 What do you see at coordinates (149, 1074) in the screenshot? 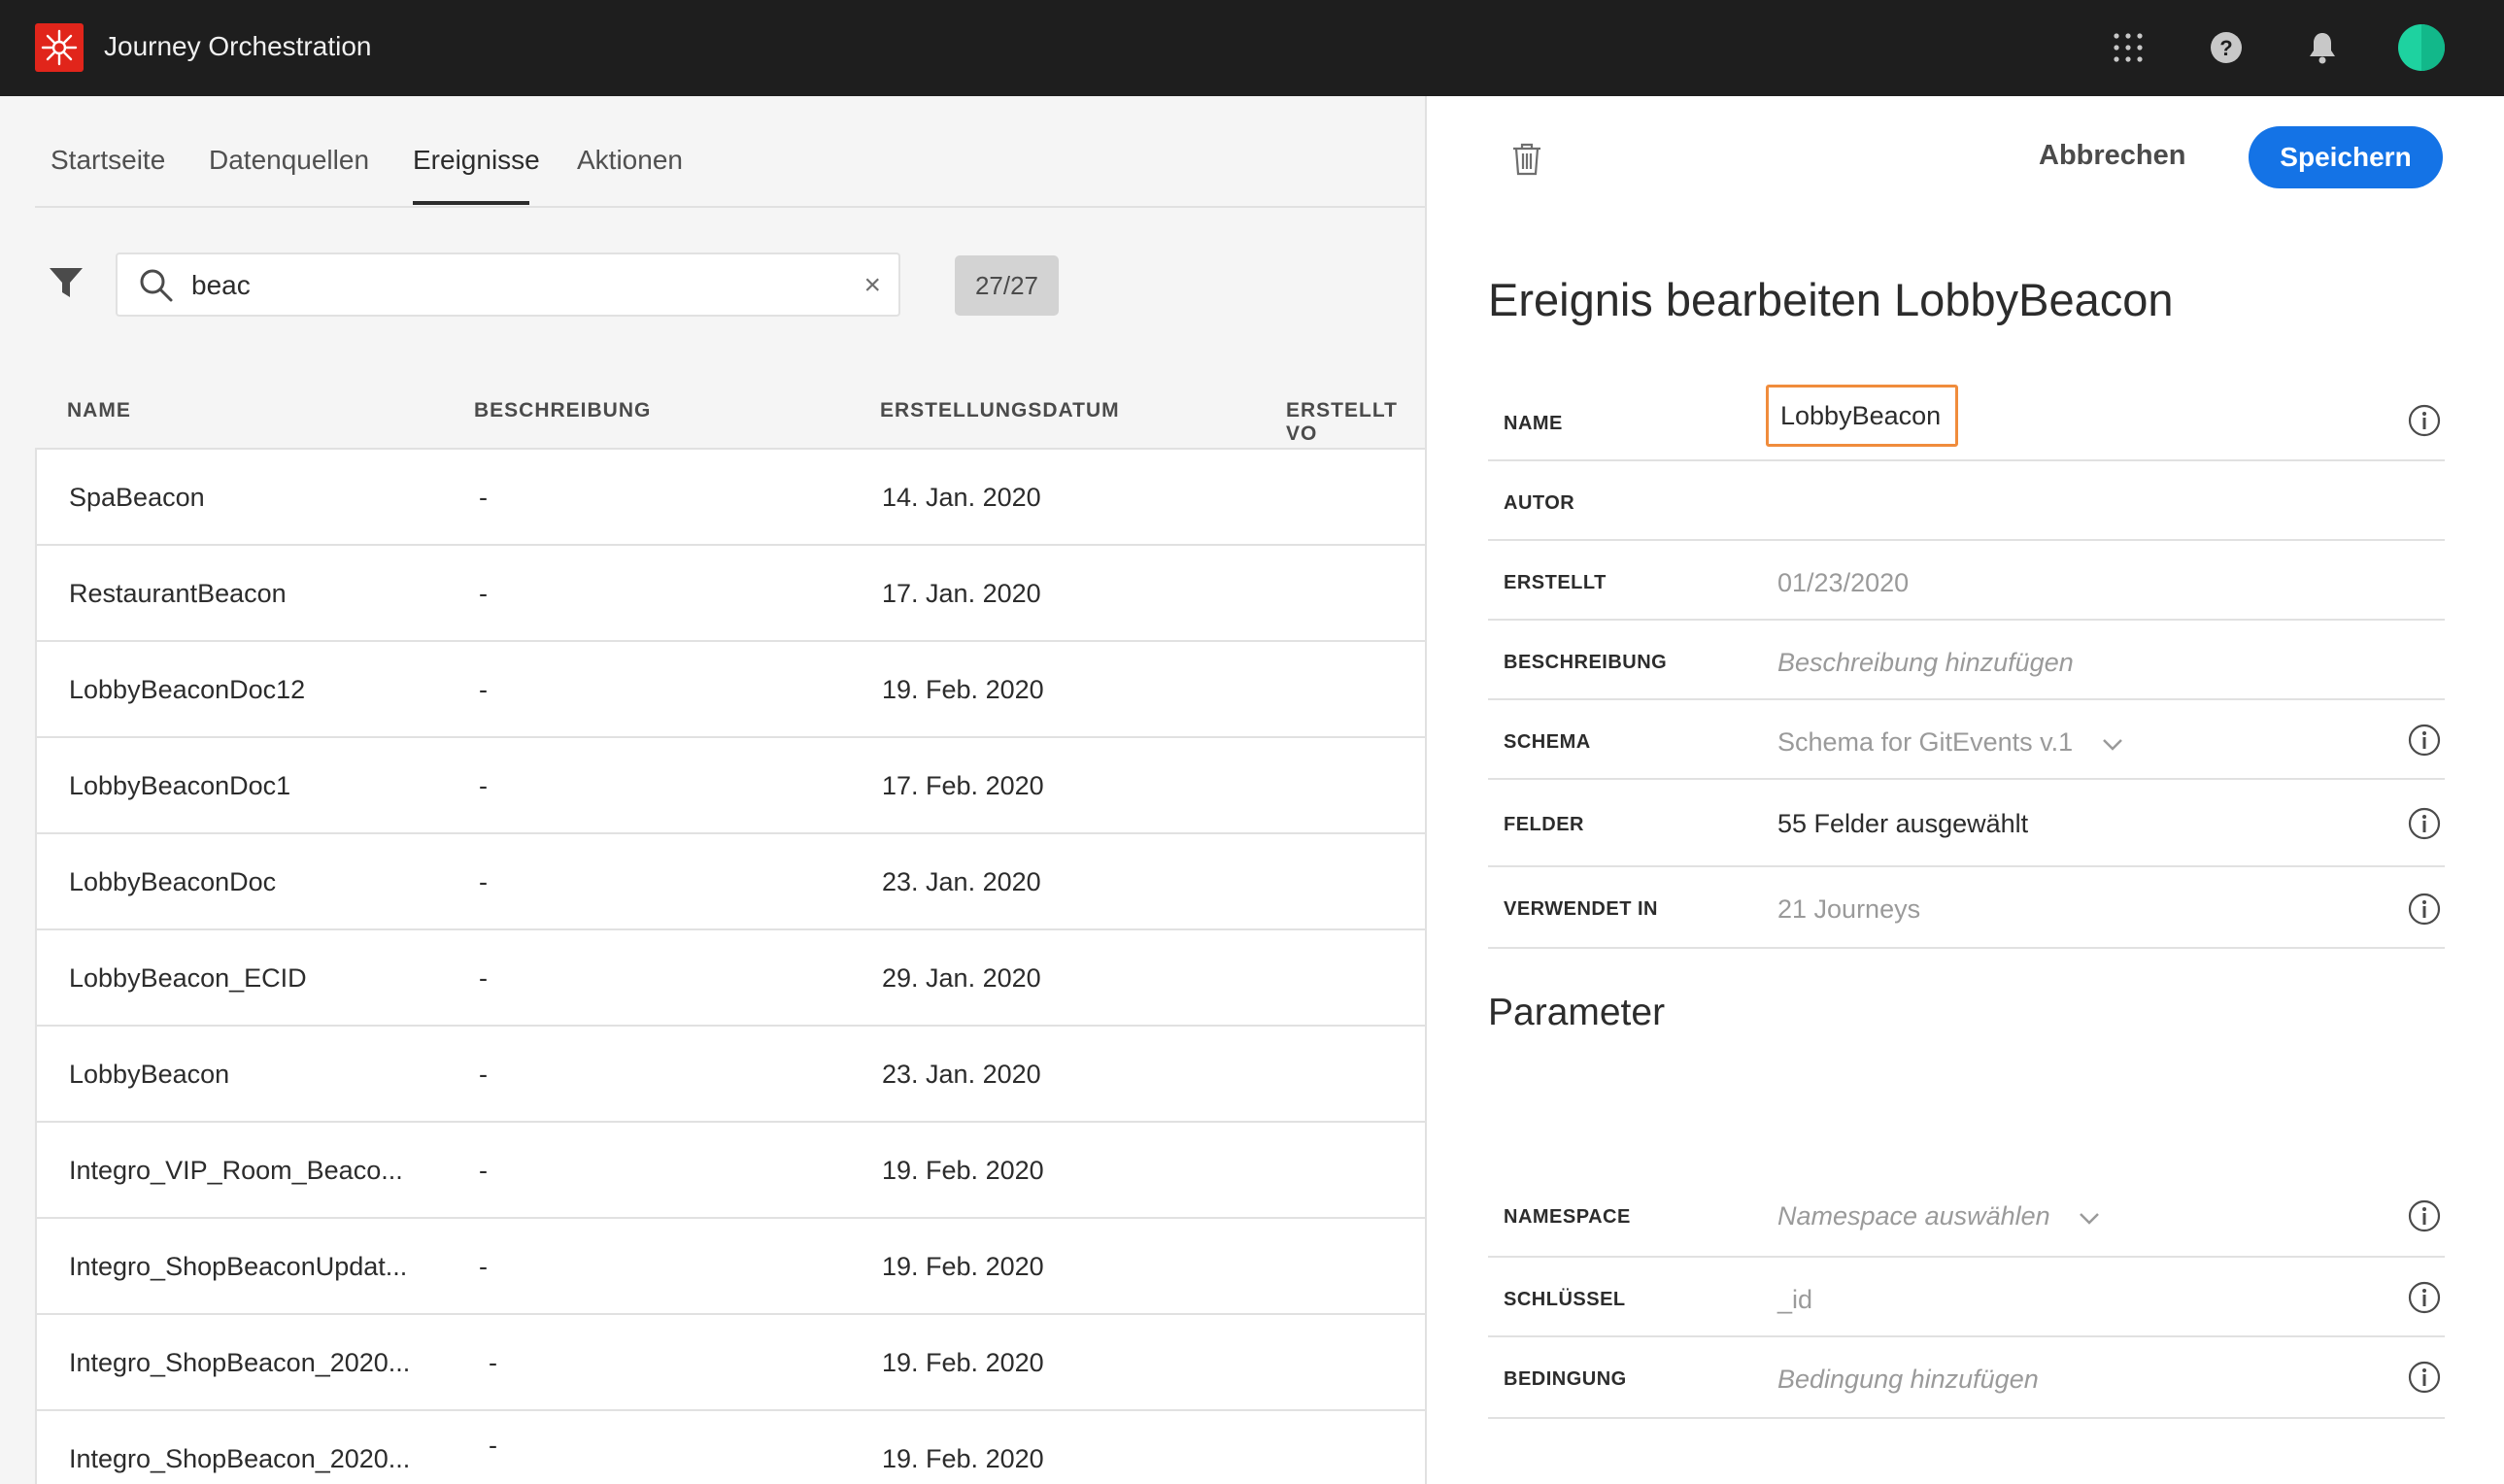
I see `row-name: LobbyBeacon` at bounding box center [149, 1074].